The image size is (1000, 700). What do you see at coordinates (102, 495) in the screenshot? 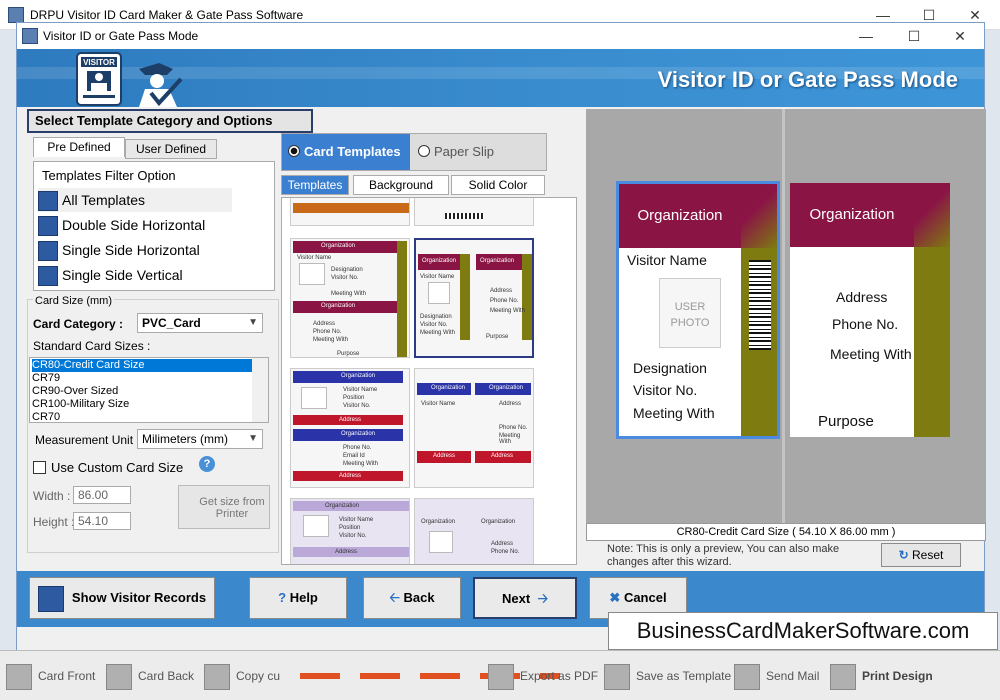
I see `width-input: 86.00` at bounding box center [102, 495].